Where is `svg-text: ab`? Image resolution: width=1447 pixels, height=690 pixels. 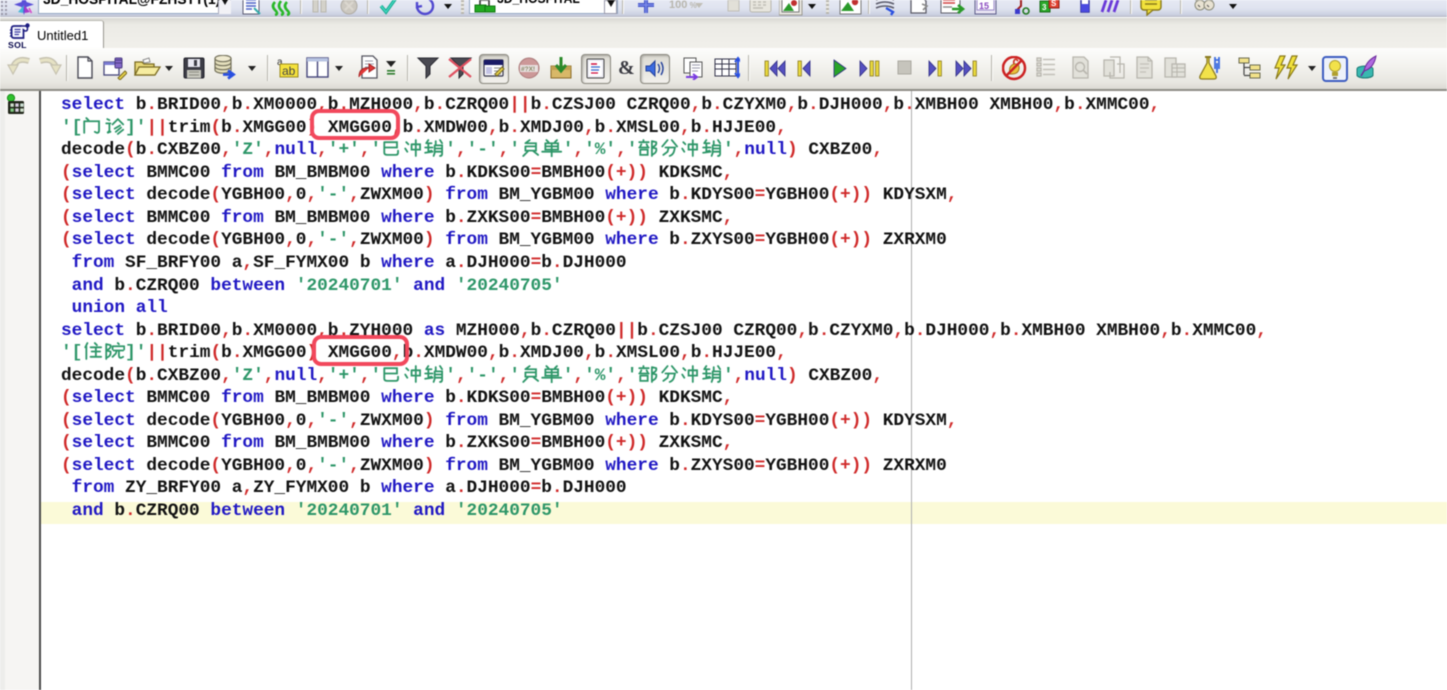
svg-text: ab is located at coordinates (289, 71).